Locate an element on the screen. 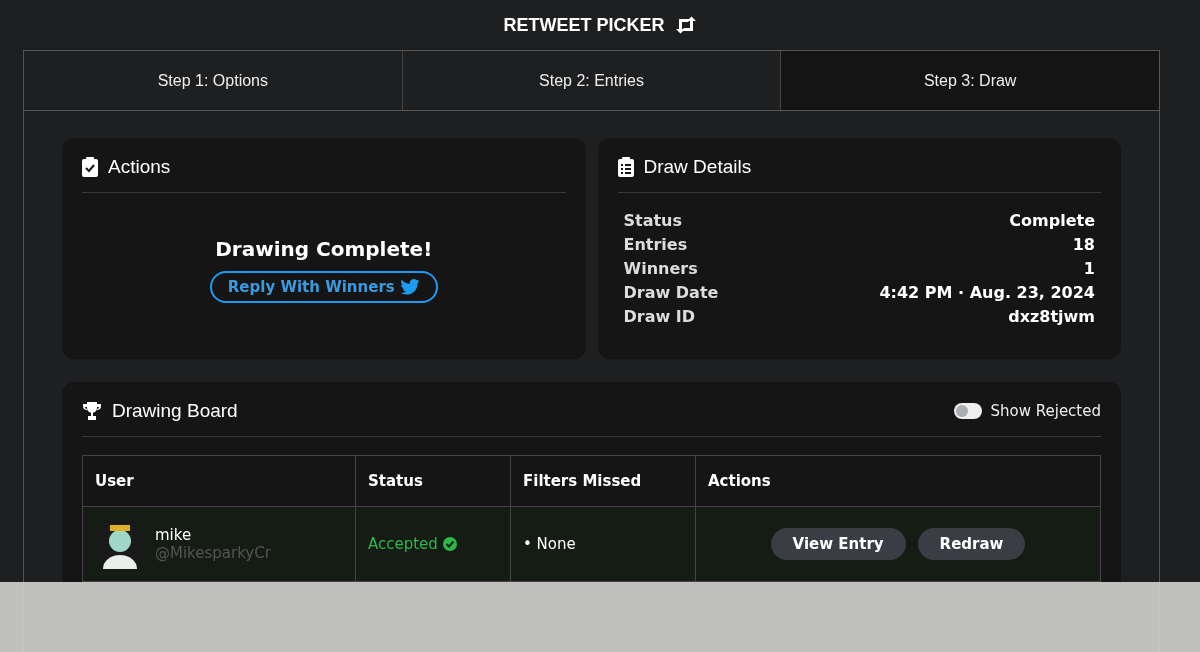 This screenshot has height=652, width=1200. column-header: User is located at coordinates (219, 481).